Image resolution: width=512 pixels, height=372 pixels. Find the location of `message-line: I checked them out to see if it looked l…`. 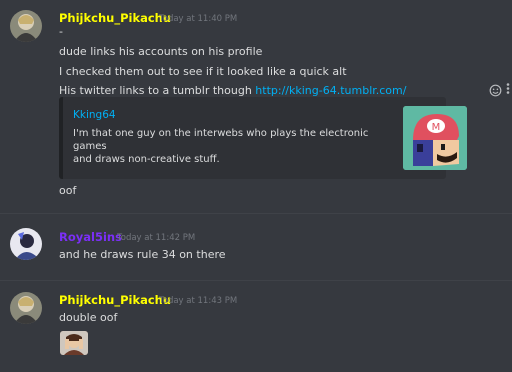

message-line: I checked them out to see if it looked l… is located at coordinates (203, 71).